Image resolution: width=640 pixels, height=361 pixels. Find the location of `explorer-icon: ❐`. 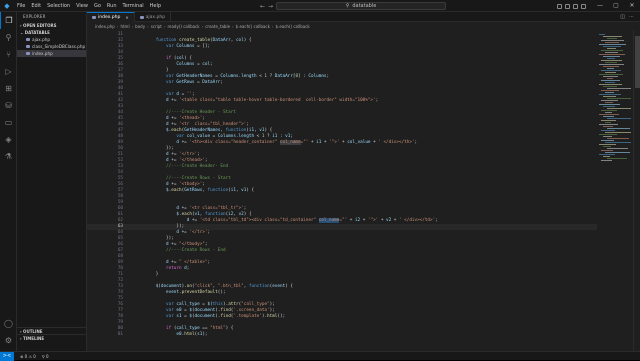

explorer-icon: ❐ is located at coordinates (8, 20).